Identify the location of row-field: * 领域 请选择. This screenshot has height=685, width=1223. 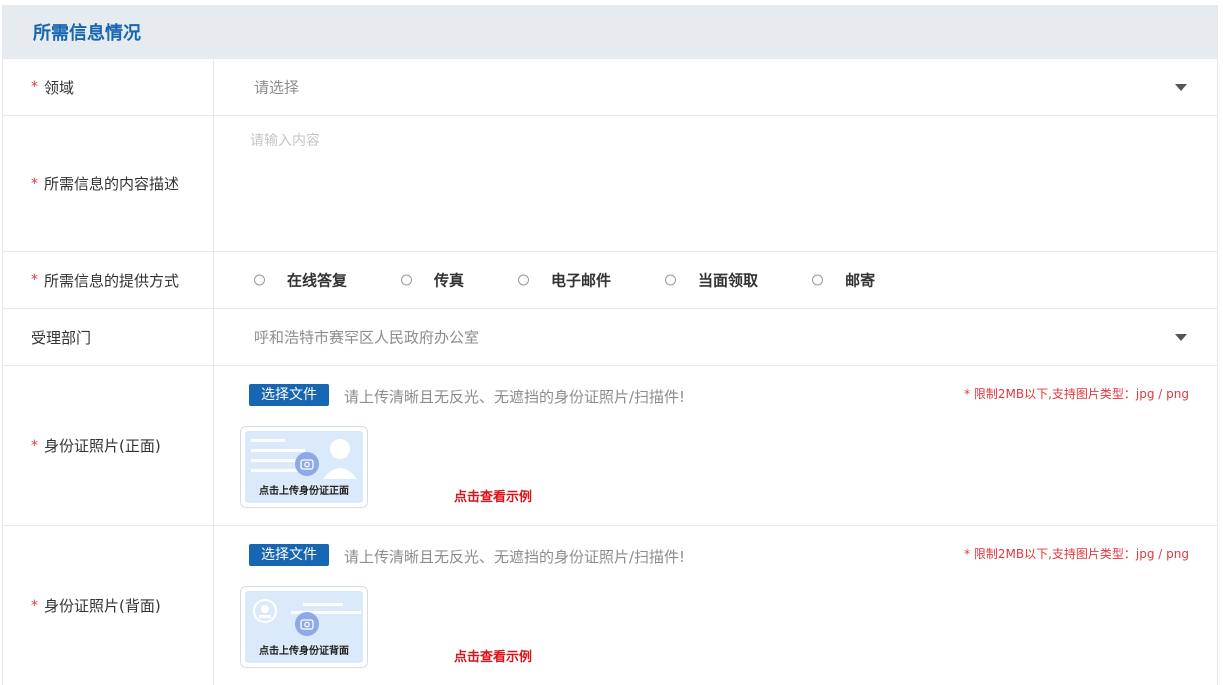
(610, 86).